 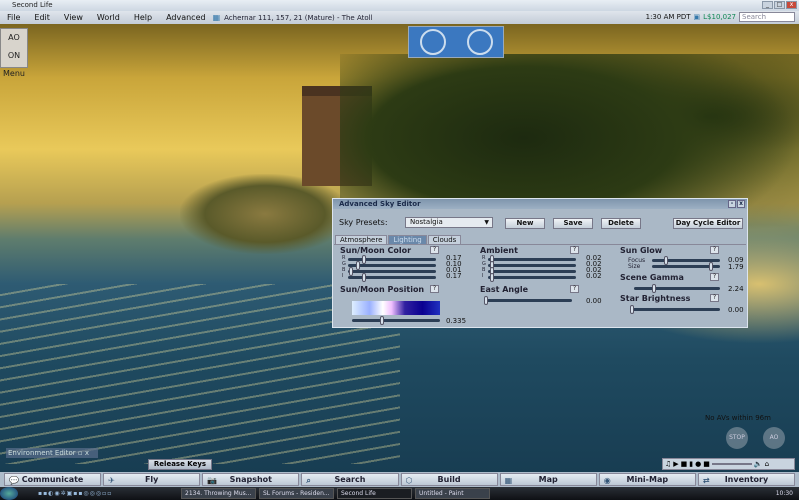 I want to click on menu-advanced: Advanced, so click(x=186, y=17).